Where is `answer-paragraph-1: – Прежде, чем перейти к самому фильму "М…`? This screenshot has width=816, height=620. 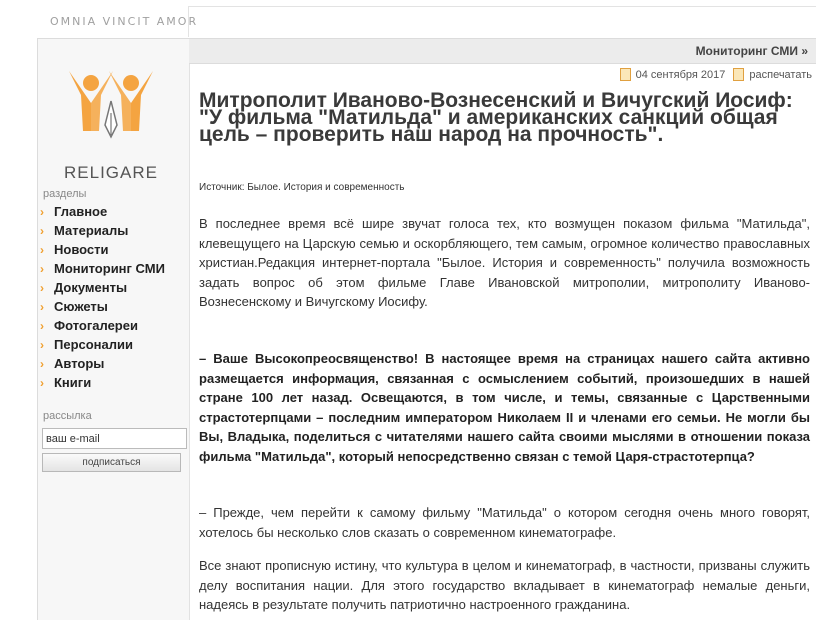 answer-paragraph-1: – Прежде, чем перейти к самому фильму "М… is located at coordinates (504, 522).